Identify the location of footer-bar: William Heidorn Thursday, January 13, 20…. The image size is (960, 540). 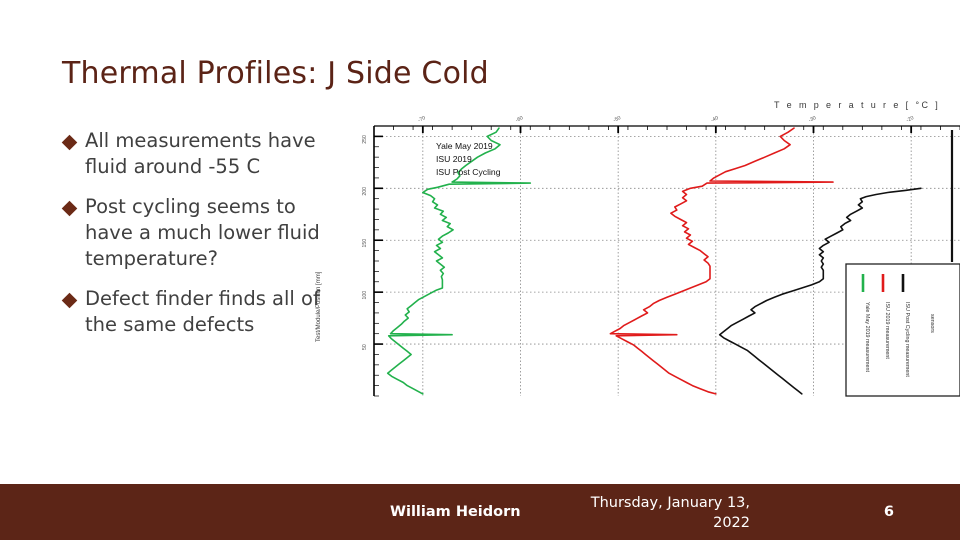
(480, 512).